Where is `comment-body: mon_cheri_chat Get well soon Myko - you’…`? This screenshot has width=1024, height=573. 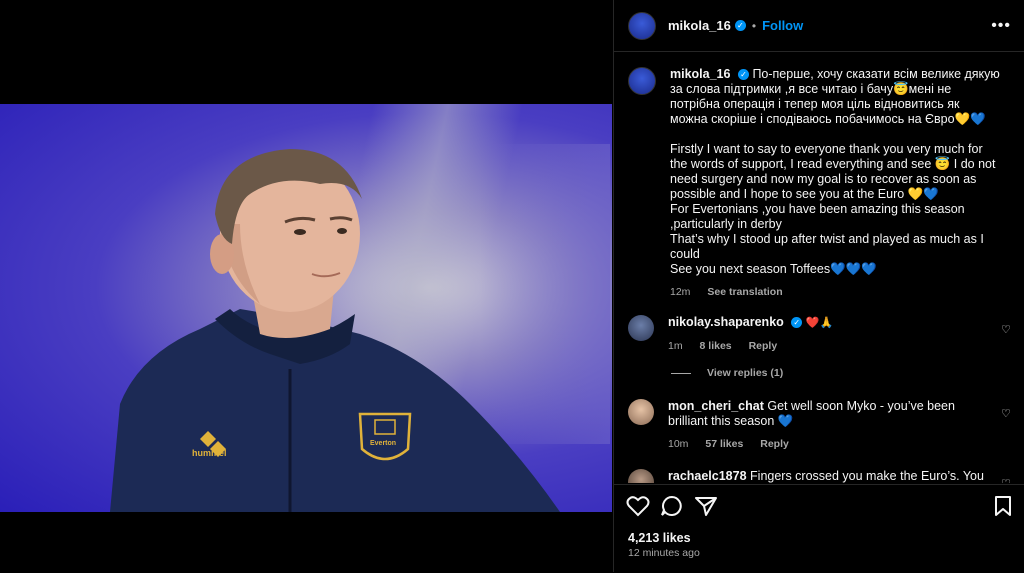 comment-body: mon_cheri_chat Get well soon Myko - you’… is located at coordinates (833, 425).